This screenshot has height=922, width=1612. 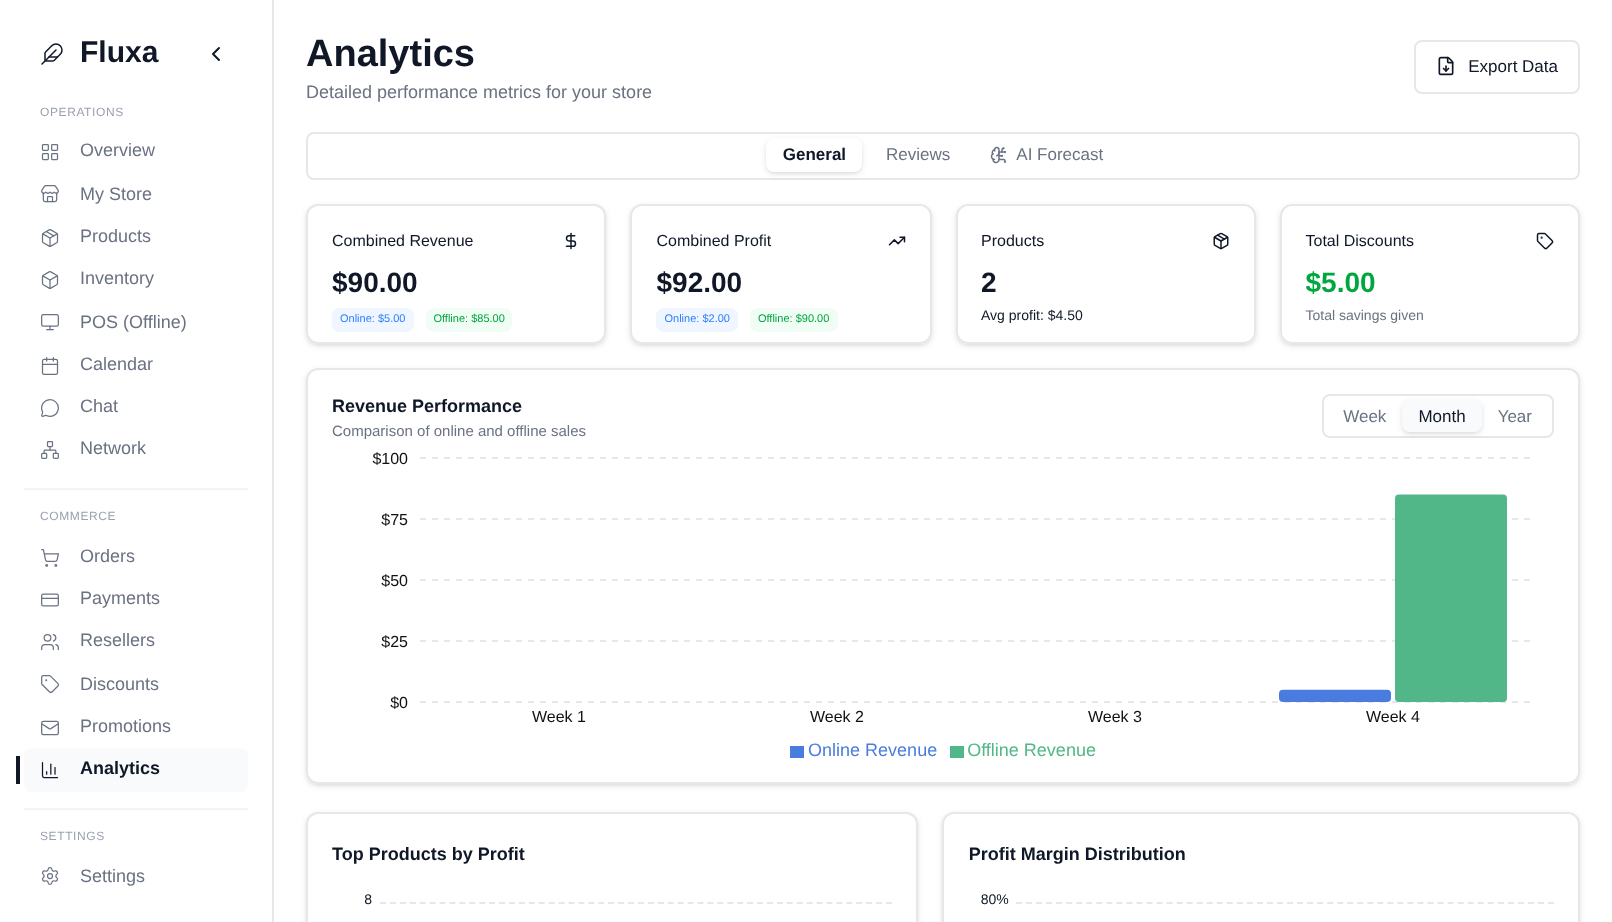 I want to click on nav-item: Resellers, so click(x=136, y=642).